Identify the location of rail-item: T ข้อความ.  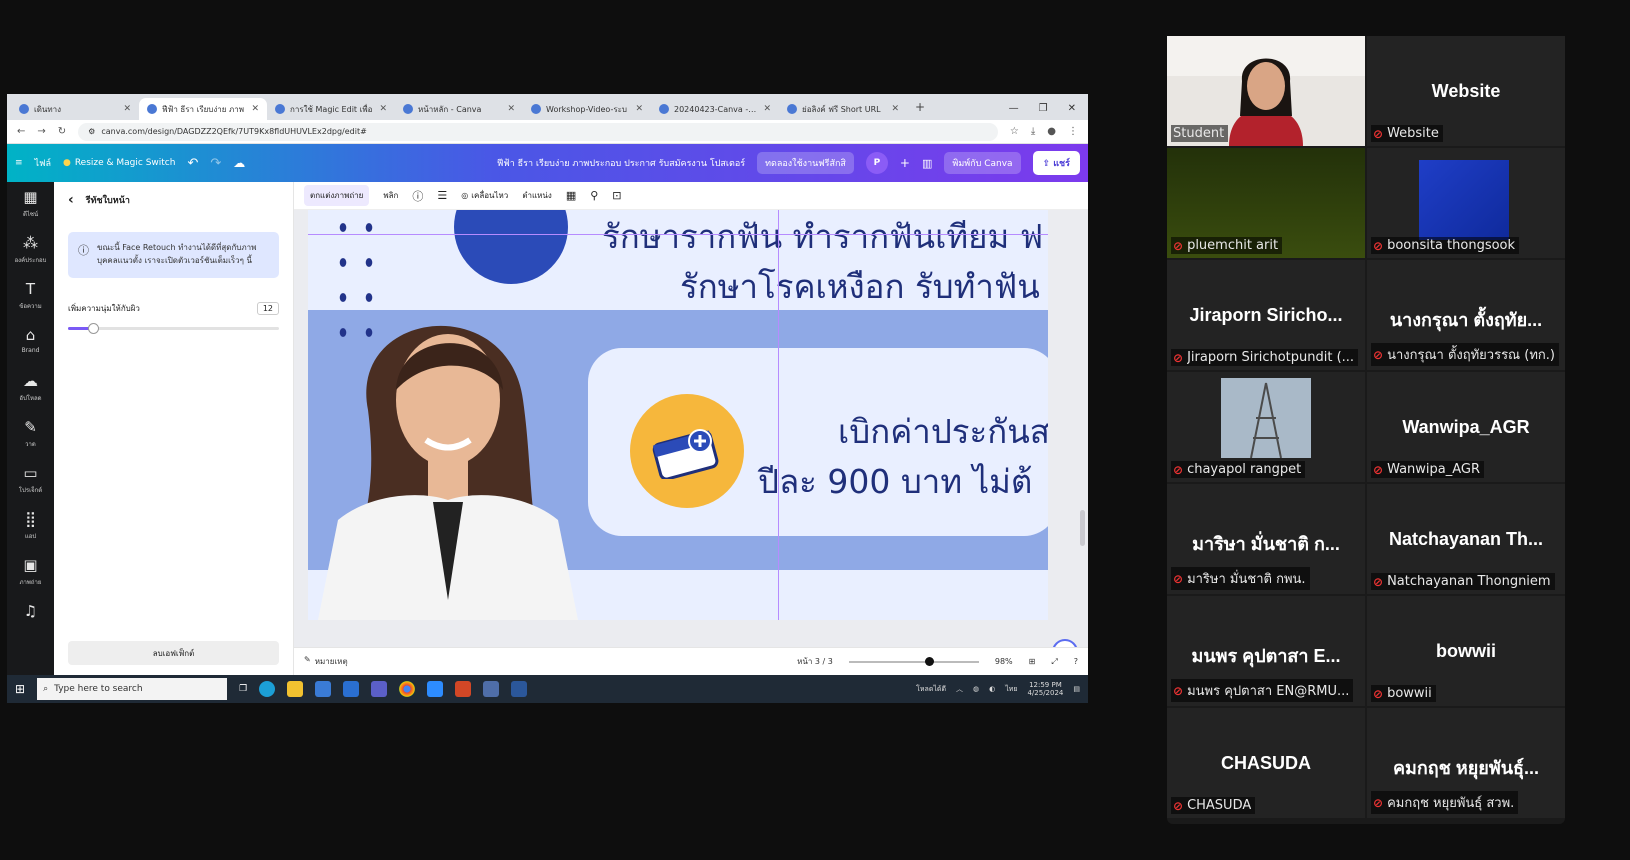
(30, 303).